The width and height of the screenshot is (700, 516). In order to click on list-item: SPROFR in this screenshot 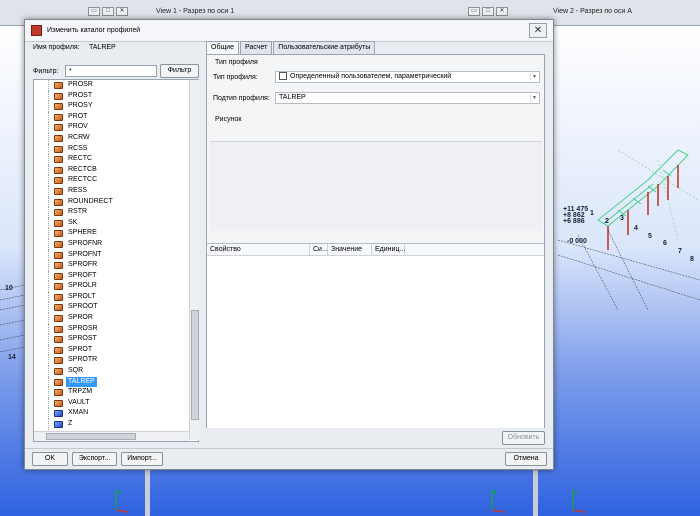, I will do `click(116, 265)`.